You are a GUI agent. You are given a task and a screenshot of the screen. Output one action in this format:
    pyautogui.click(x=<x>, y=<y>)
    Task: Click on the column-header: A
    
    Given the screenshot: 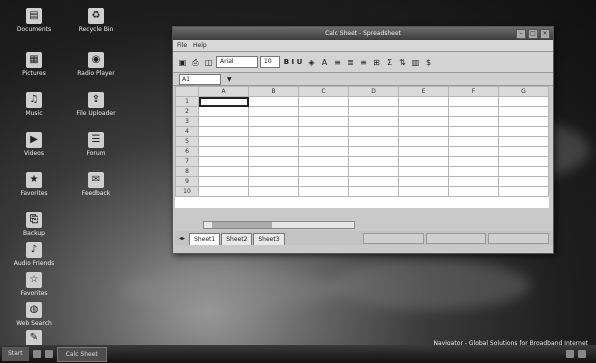 What is the action you would take?
    pyautogui.click(x=223, y=91)
    